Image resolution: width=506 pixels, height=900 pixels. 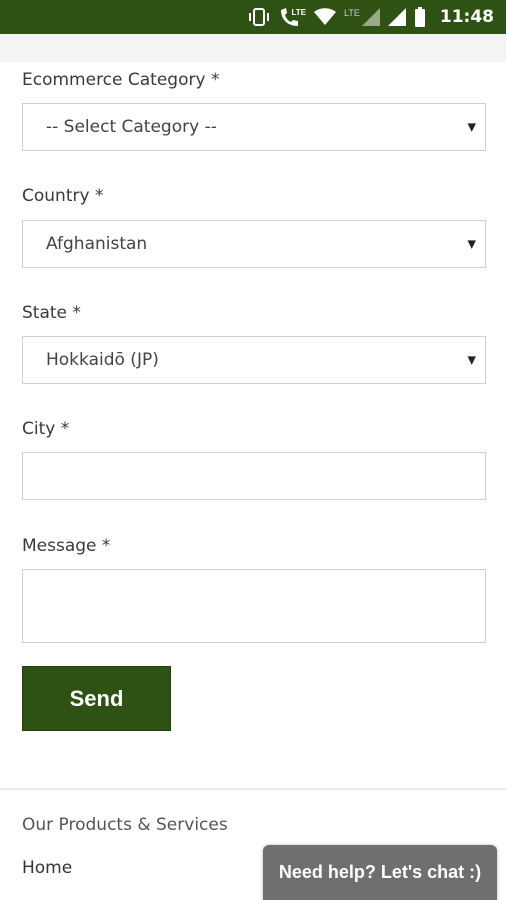 What do you see at coordinates (63, 196) in the screenshot?
I see `country-label: Country *` at bounding box center [63, 196].